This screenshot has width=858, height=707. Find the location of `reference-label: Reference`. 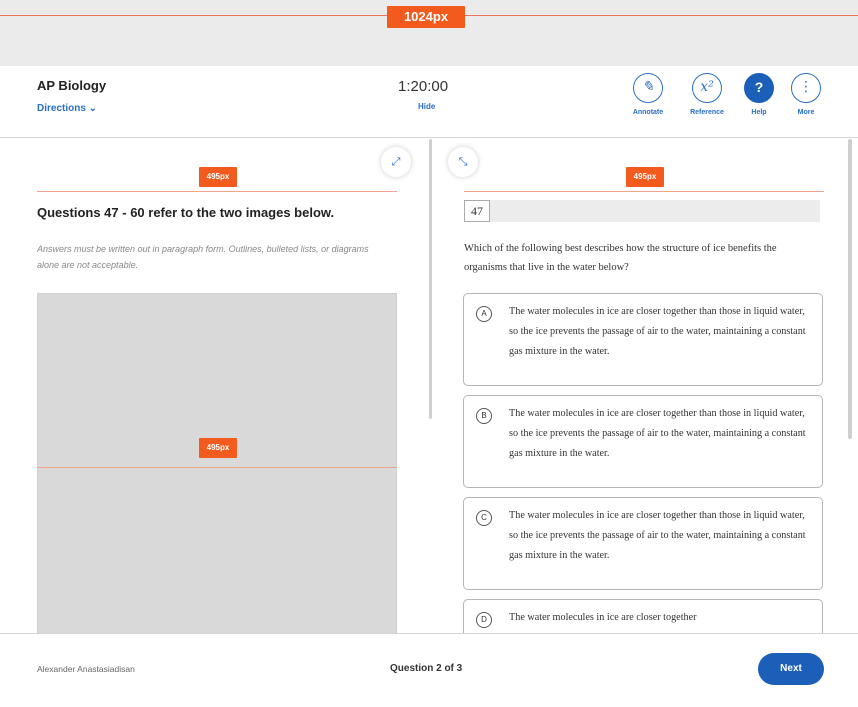

reference-label: Reference is located at coordinates (707, 112).